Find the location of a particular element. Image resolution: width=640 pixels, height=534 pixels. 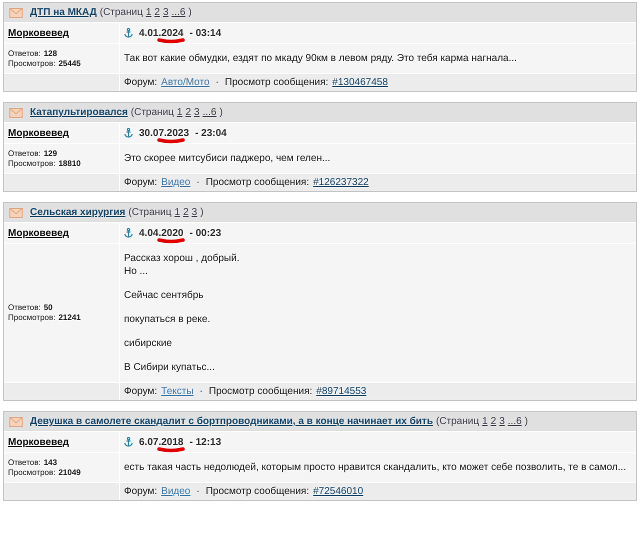

post-time: - 23:04 is located at coordinates (211, 133).